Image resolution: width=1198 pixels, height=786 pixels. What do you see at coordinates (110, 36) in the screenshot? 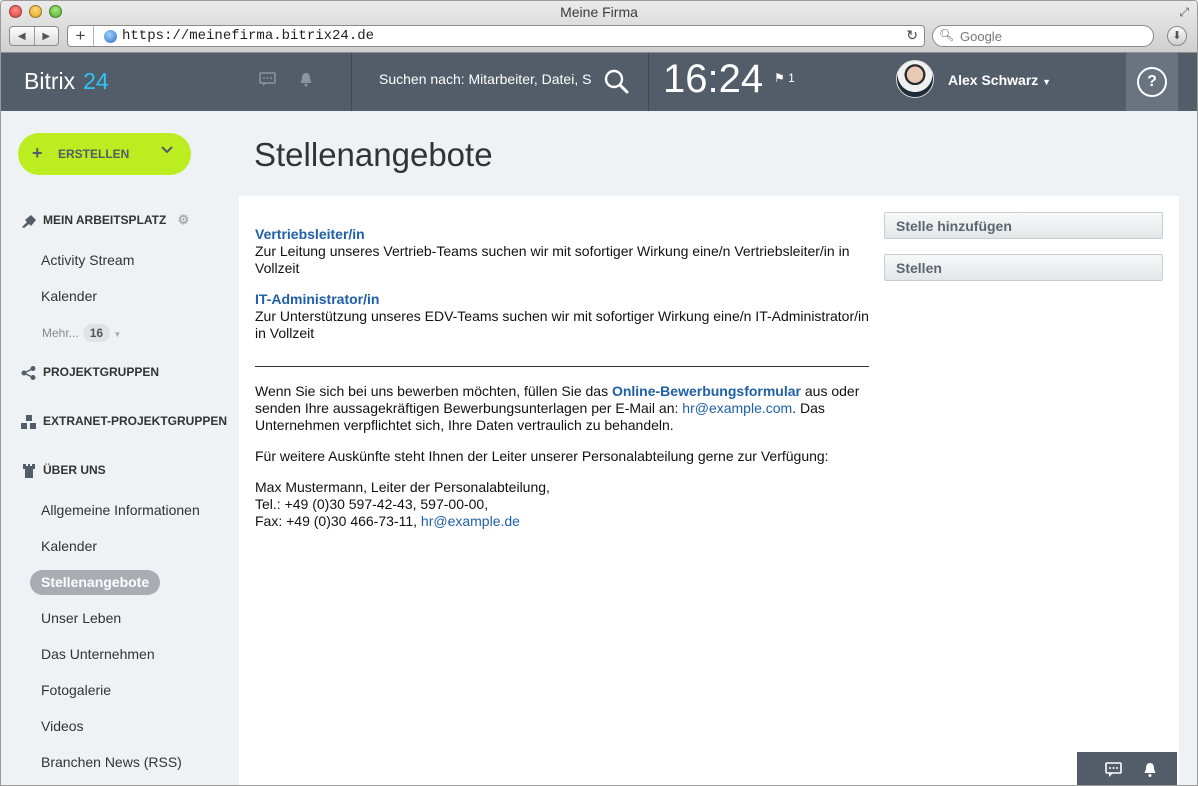
I see `globe-icon` at bounding box center [110, 36].